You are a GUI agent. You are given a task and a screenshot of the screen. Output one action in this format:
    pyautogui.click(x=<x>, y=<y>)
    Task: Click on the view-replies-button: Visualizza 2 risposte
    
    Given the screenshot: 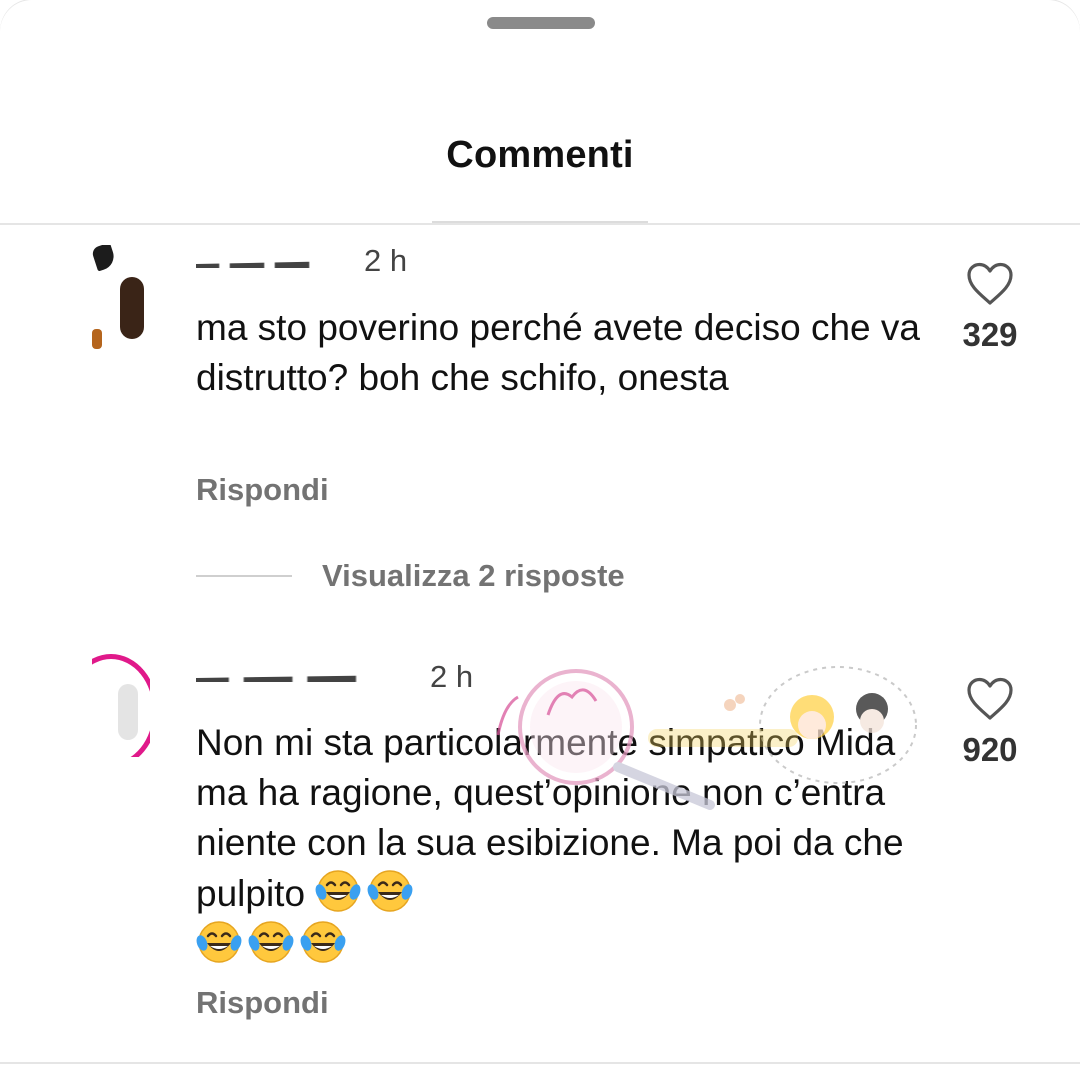 What is the action you would take?
    pyautogui.click(x=410, y=576)
    